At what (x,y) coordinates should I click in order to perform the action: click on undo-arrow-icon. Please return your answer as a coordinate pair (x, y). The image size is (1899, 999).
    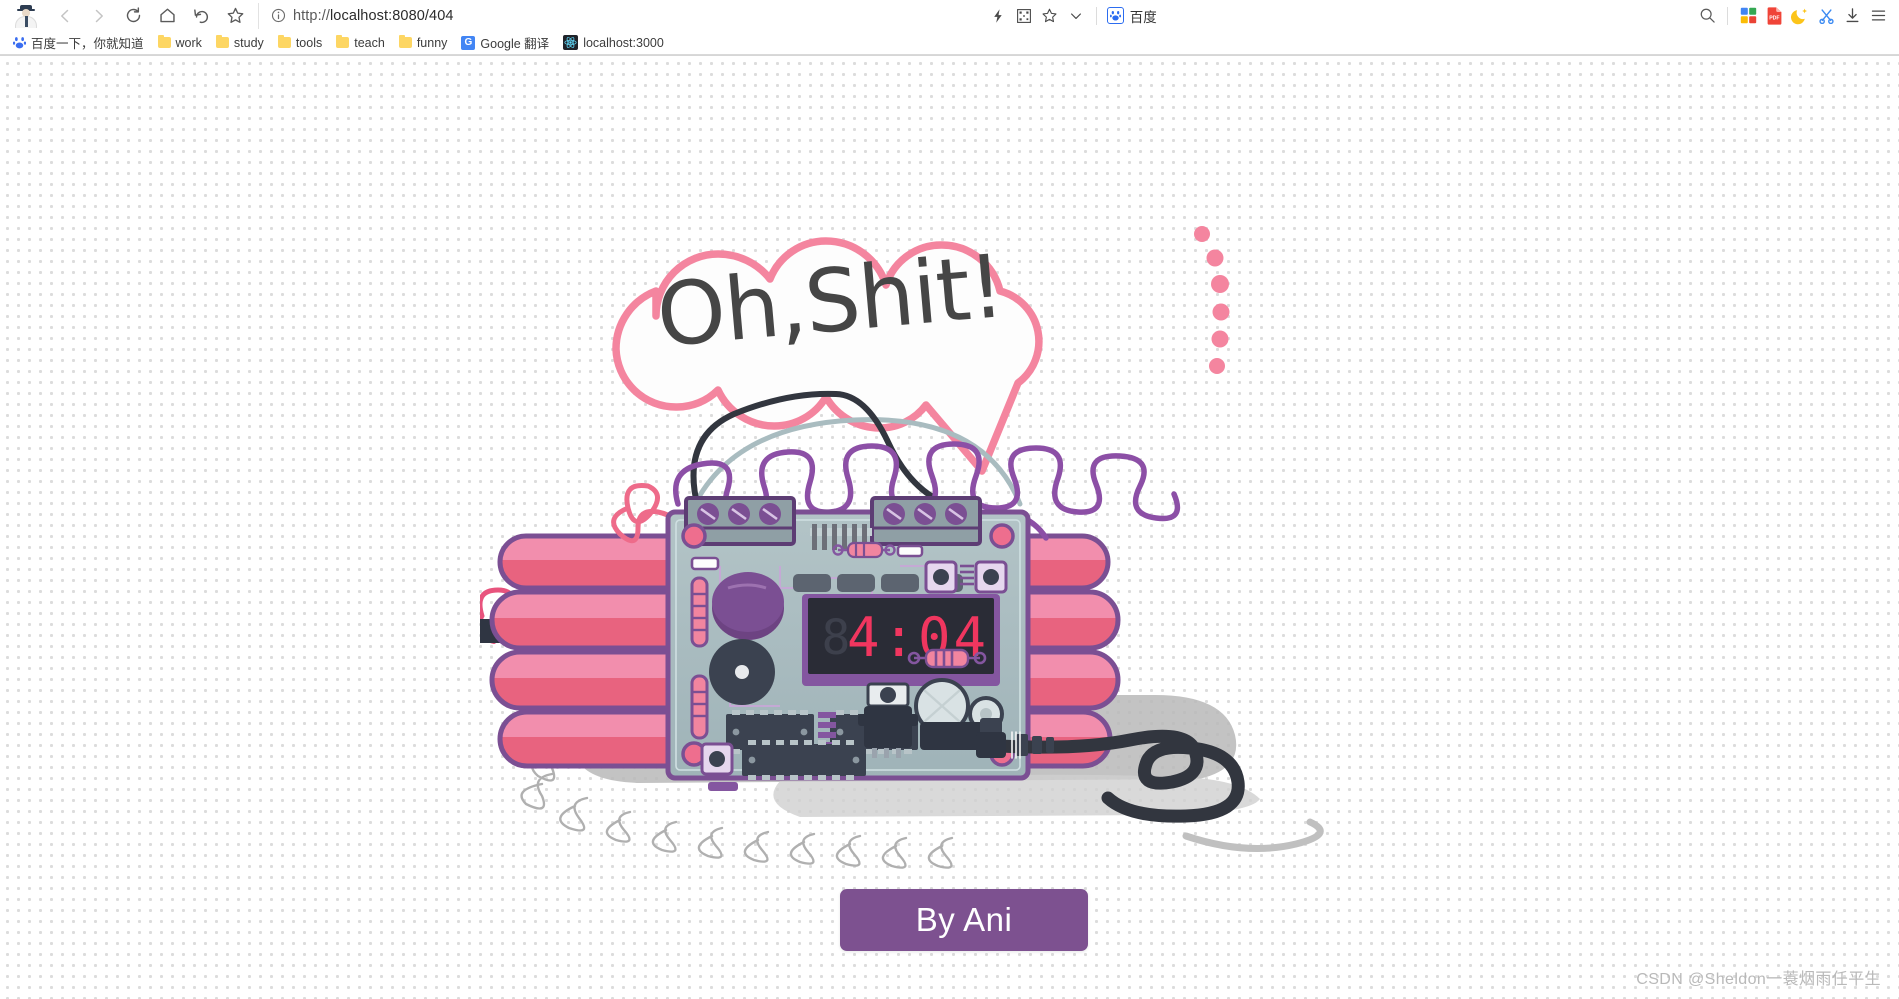
    Looking at the image, I should click on (200, 16).